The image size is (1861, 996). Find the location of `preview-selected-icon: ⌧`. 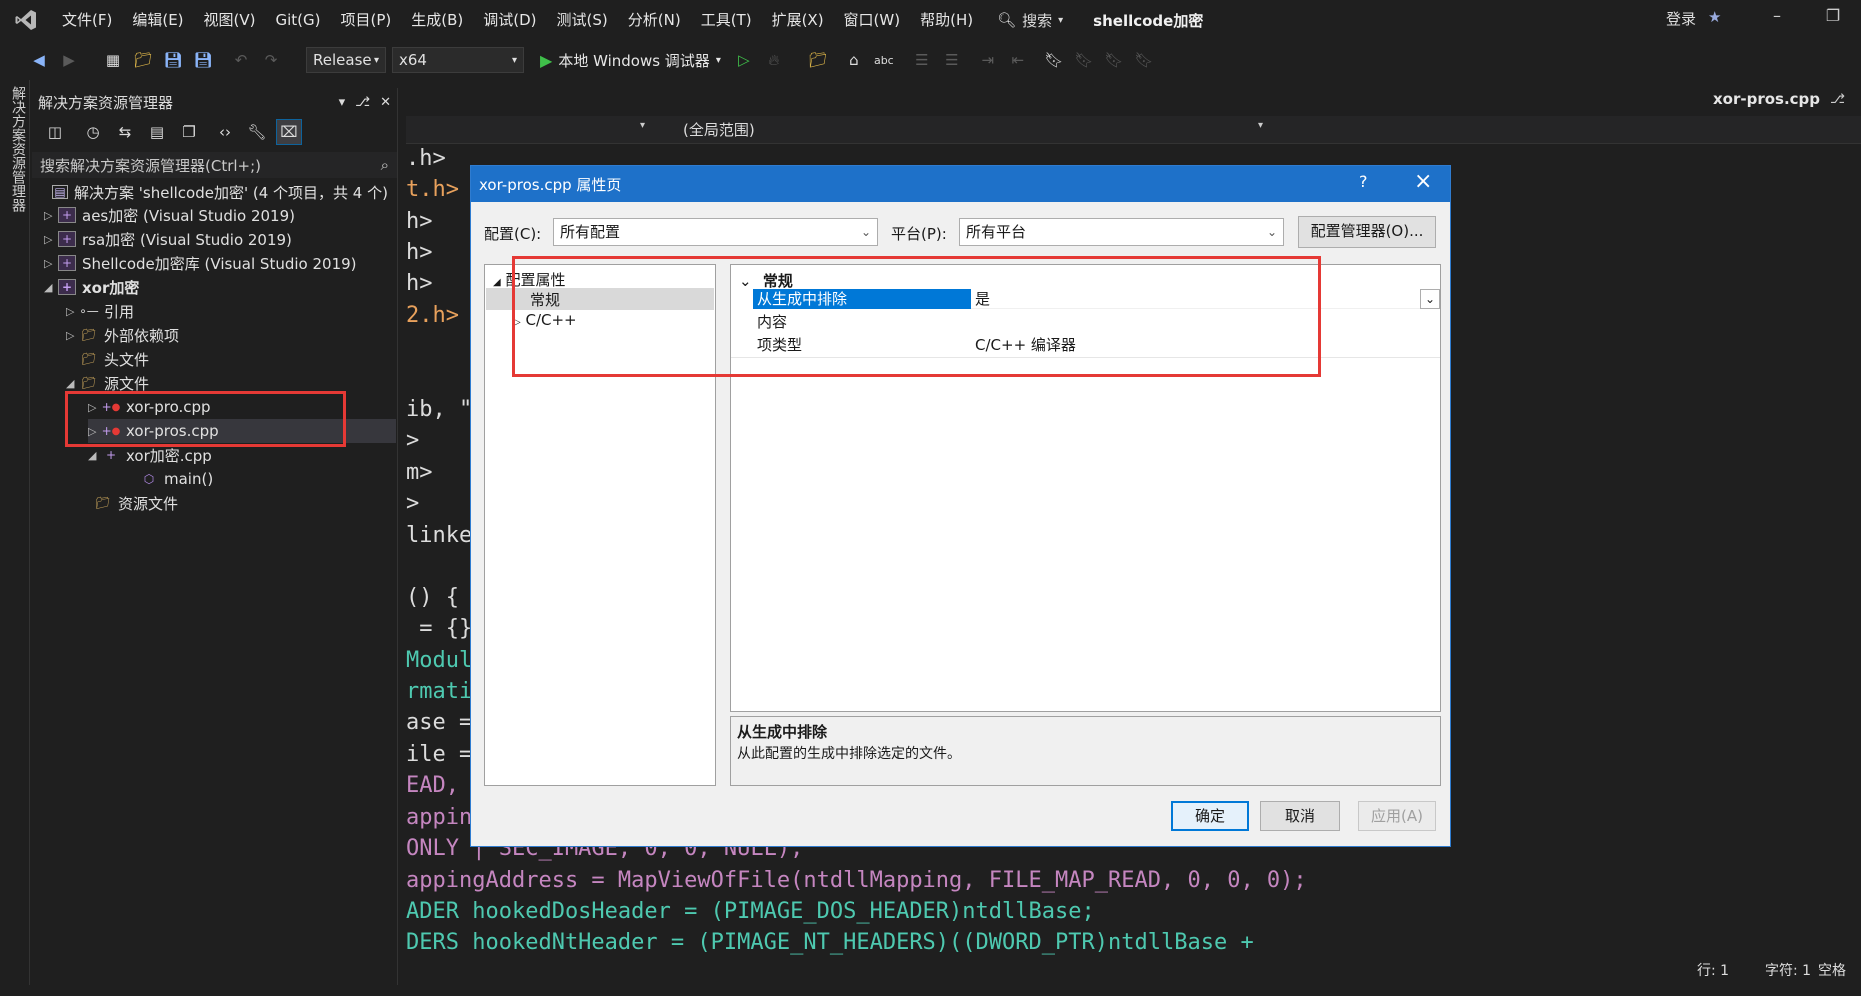

preview-selected-icon: ⌧ is located at coordinates (289, 132).